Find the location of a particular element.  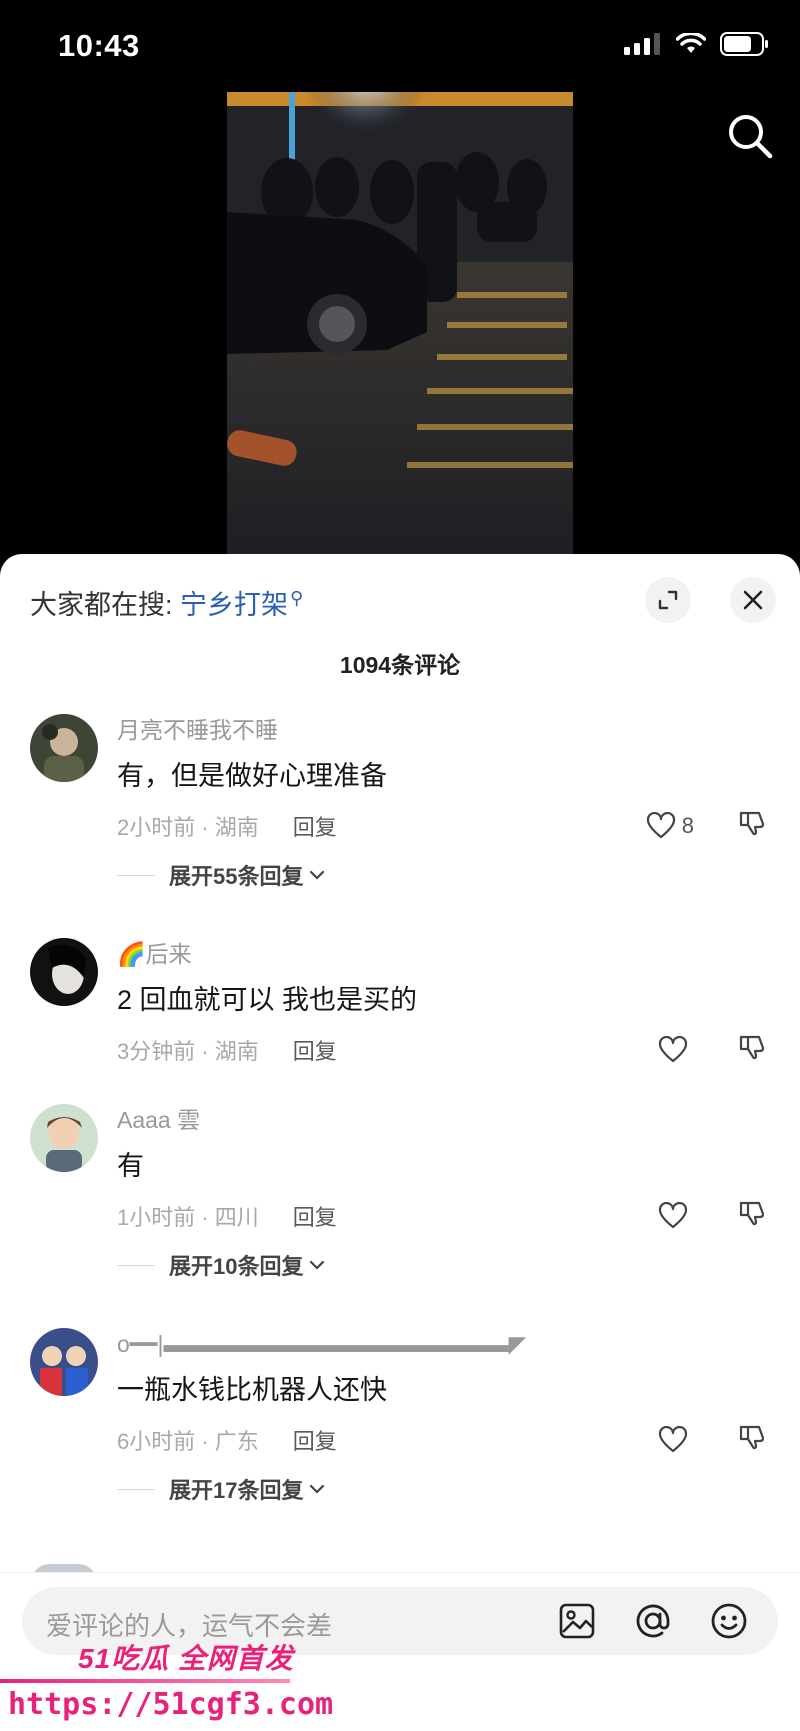

sheet-header: 大家都在搜: 宁乡打架 ⚲ is located at coordinates (400, 600).